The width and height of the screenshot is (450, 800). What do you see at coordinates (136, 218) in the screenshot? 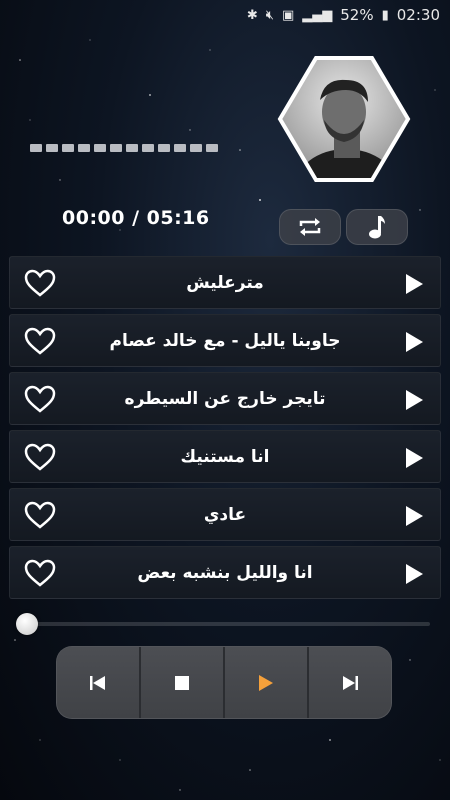
I see `time-display: 00:00 / 05:16` at bounding box center [136, 218].